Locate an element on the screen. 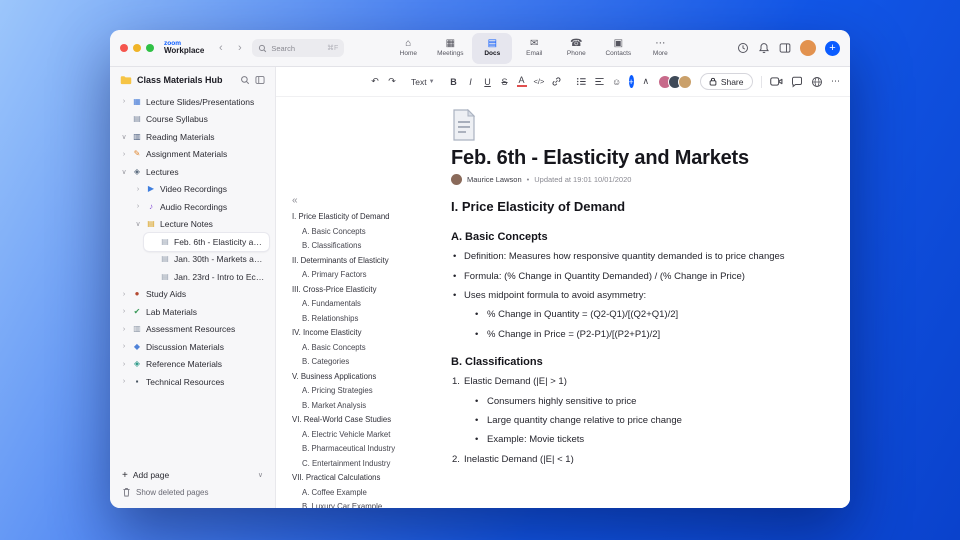 The image size is (960, 540). collaborator-avatar is located at coordinates (684, 81).